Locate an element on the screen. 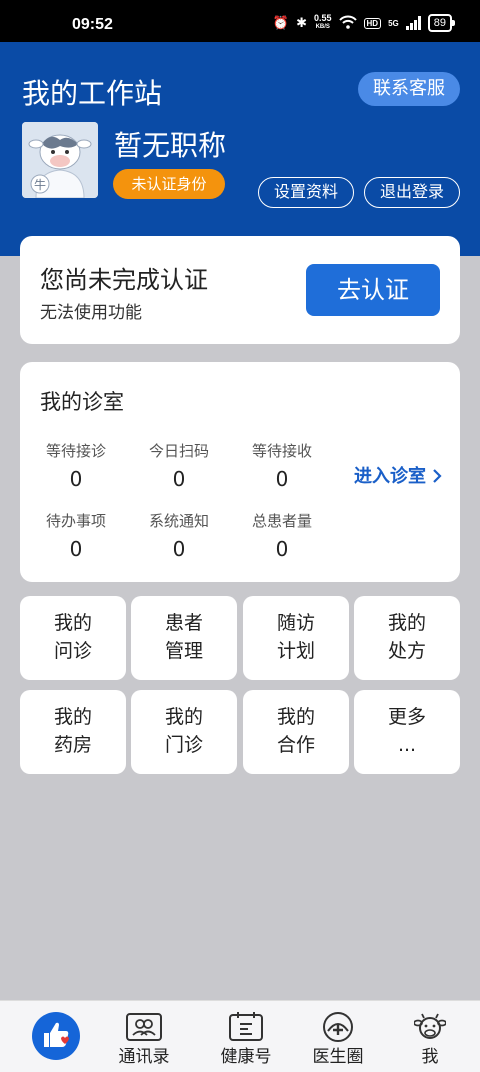 The width and height of the screenshot is (480, 1072). chevron-right-icon is located at coordinates (437, 476).